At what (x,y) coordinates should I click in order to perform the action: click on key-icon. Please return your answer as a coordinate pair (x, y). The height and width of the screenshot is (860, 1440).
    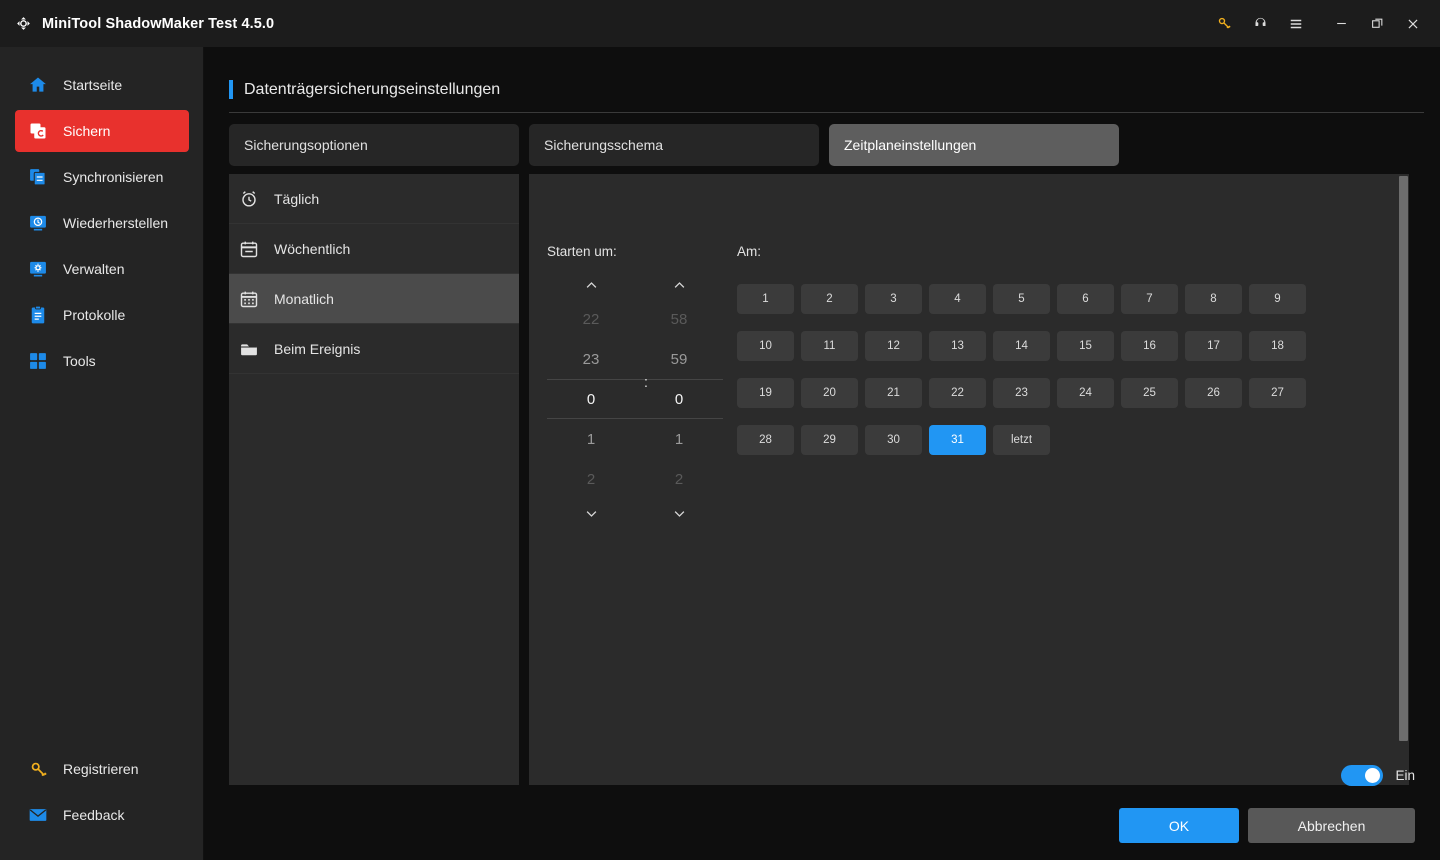
    Looking at the image, I should click on (1224, 23).